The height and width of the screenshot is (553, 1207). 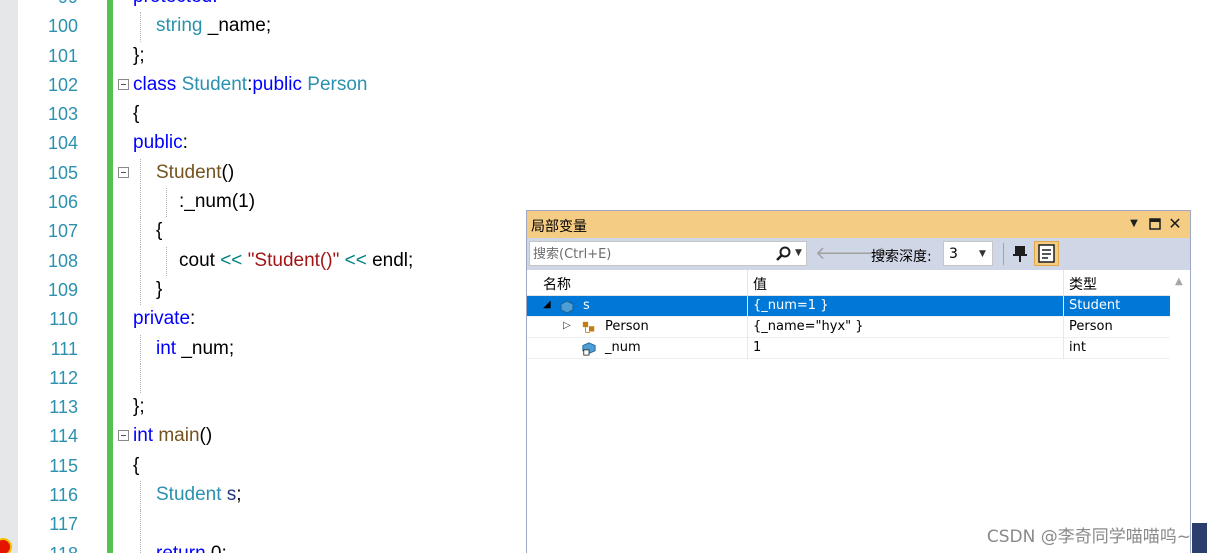 I want to click on close-icon: ✕, so click(x=1175, y=224).